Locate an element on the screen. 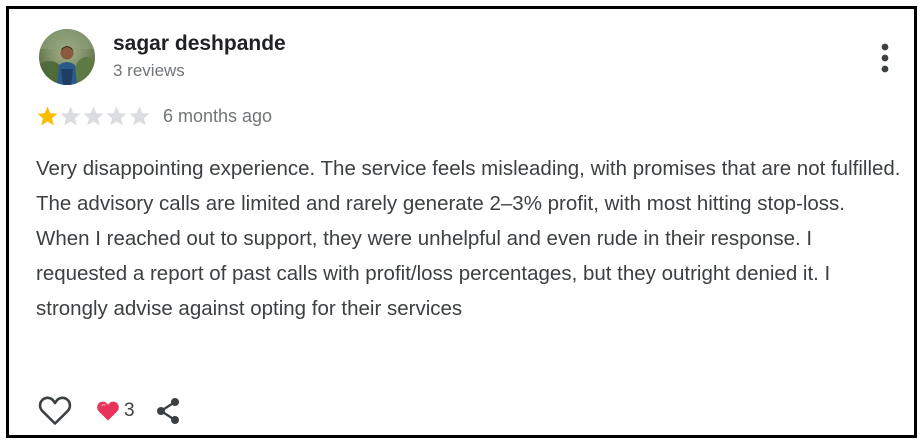  star-rating is located at coordinates (93, 116).